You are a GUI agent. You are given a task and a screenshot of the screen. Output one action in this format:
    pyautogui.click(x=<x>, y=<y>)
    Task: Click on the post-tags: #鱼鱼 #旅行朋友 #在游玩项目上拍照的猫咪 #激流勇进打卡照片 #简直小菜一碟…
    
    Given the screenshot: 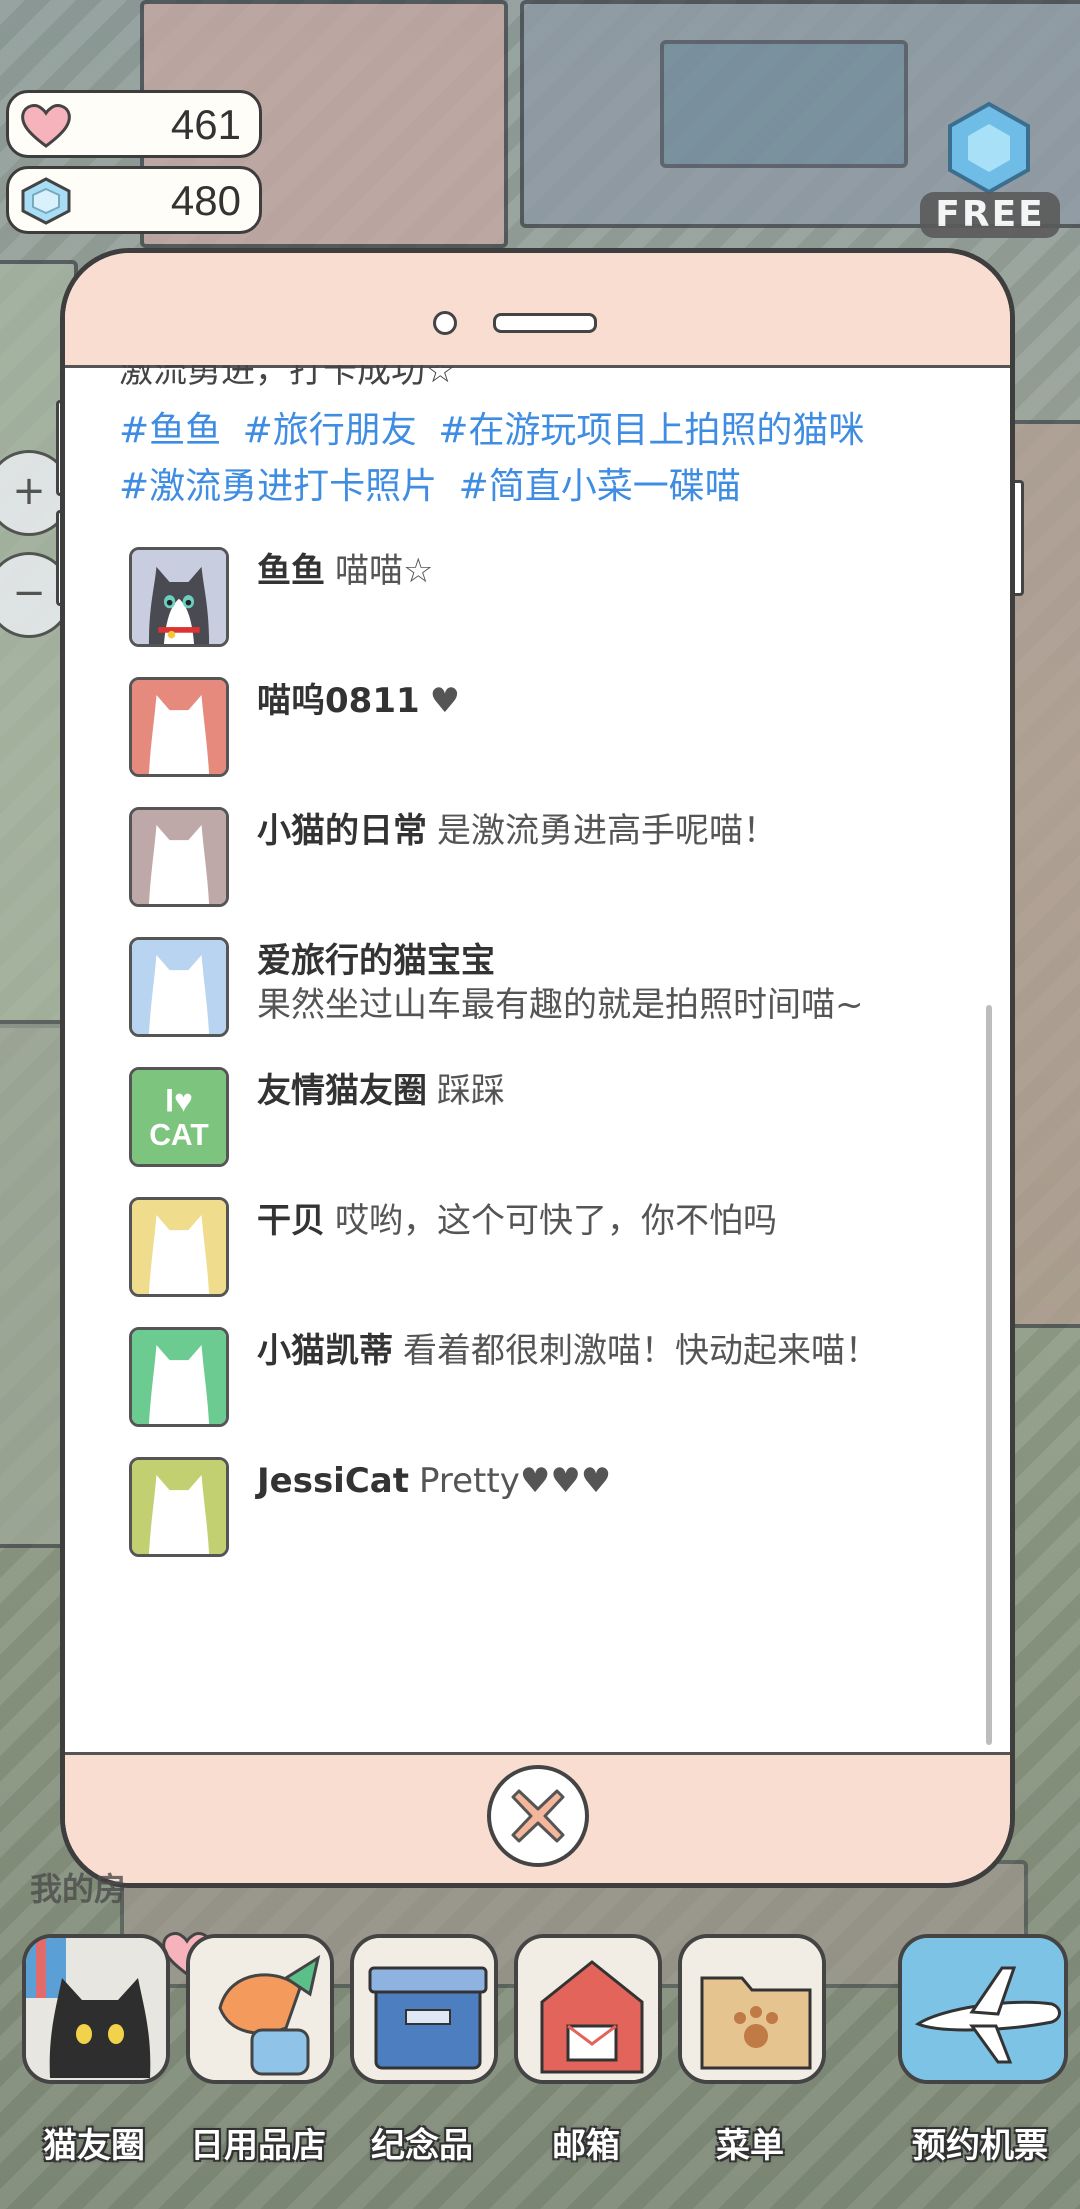 What is the action you would take?
    pyautogui.click(x=539, y=459)
    